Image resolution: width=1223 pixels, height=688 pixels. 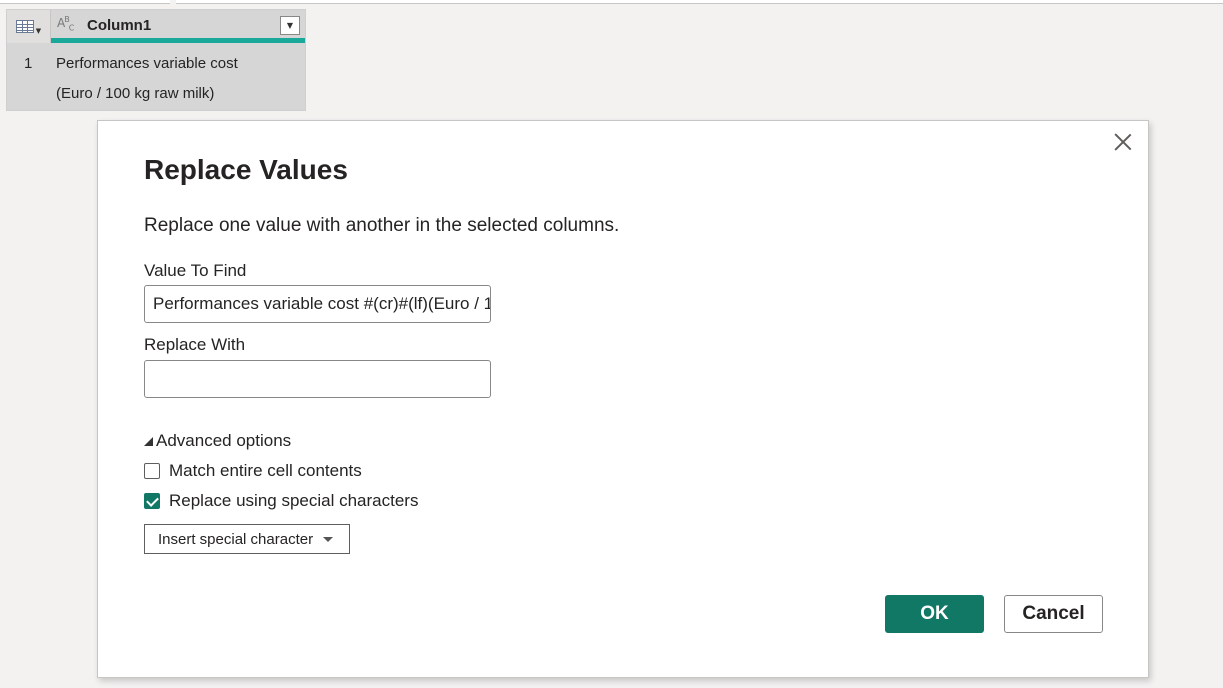 What do you see at coordinates (195, 270) in the screenshot?
I see `value-to-find-label: Value To Find` at bounding box center [195, 270].